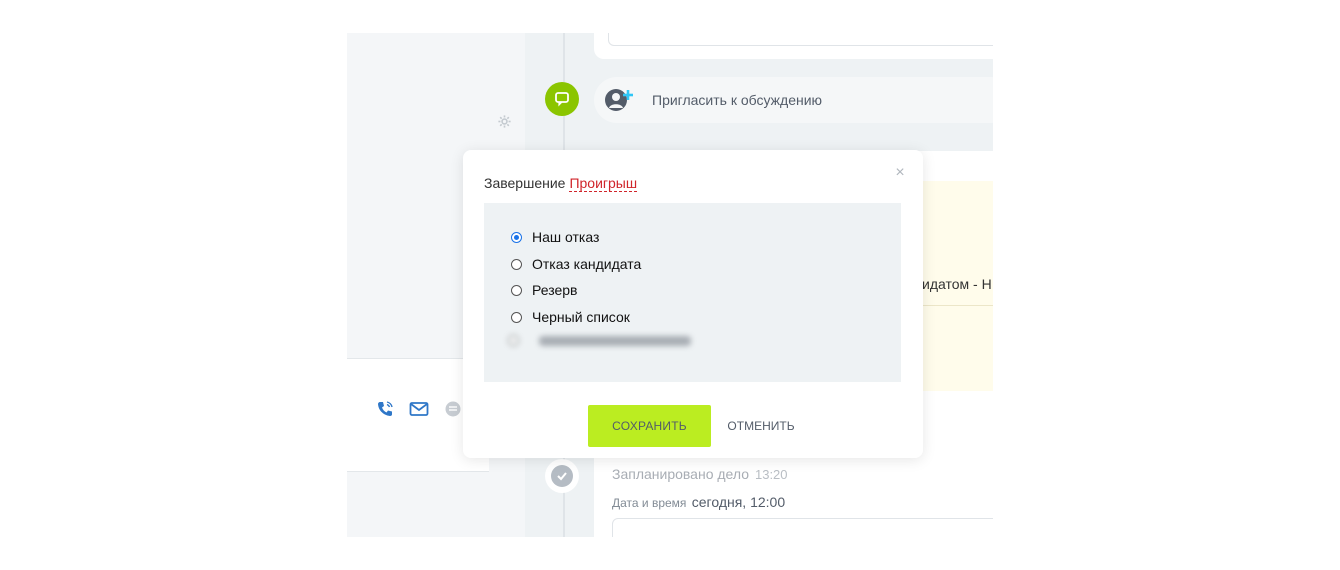 The height and width of the screenshot is (570, 1340). I want to click on dialog-title-prefix: Завершение, so click(525, 183).